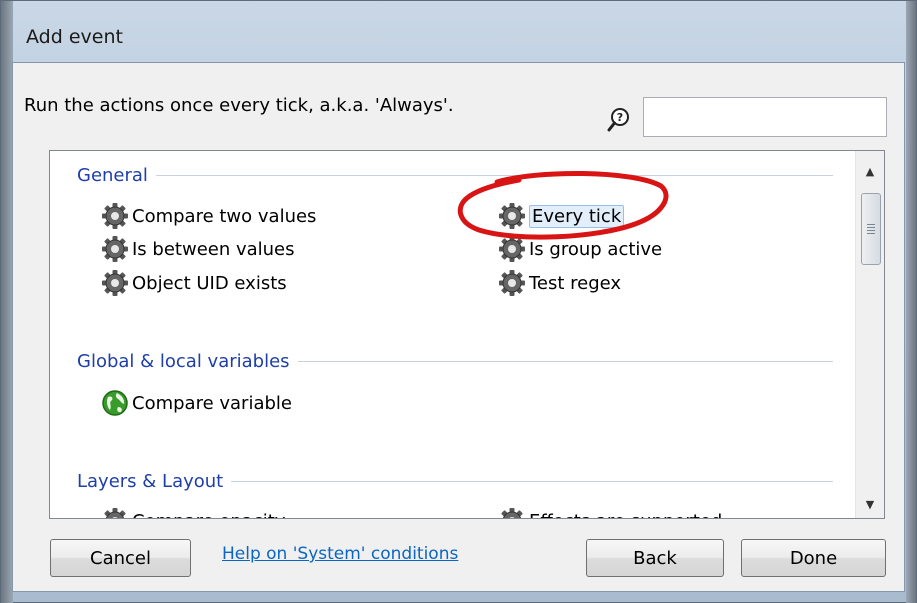  What do you see at coordinates (609, 512) in the screenshot?
I see `list-item-effects-are-supported: Effects are supported` at bounding box center [609, 512].